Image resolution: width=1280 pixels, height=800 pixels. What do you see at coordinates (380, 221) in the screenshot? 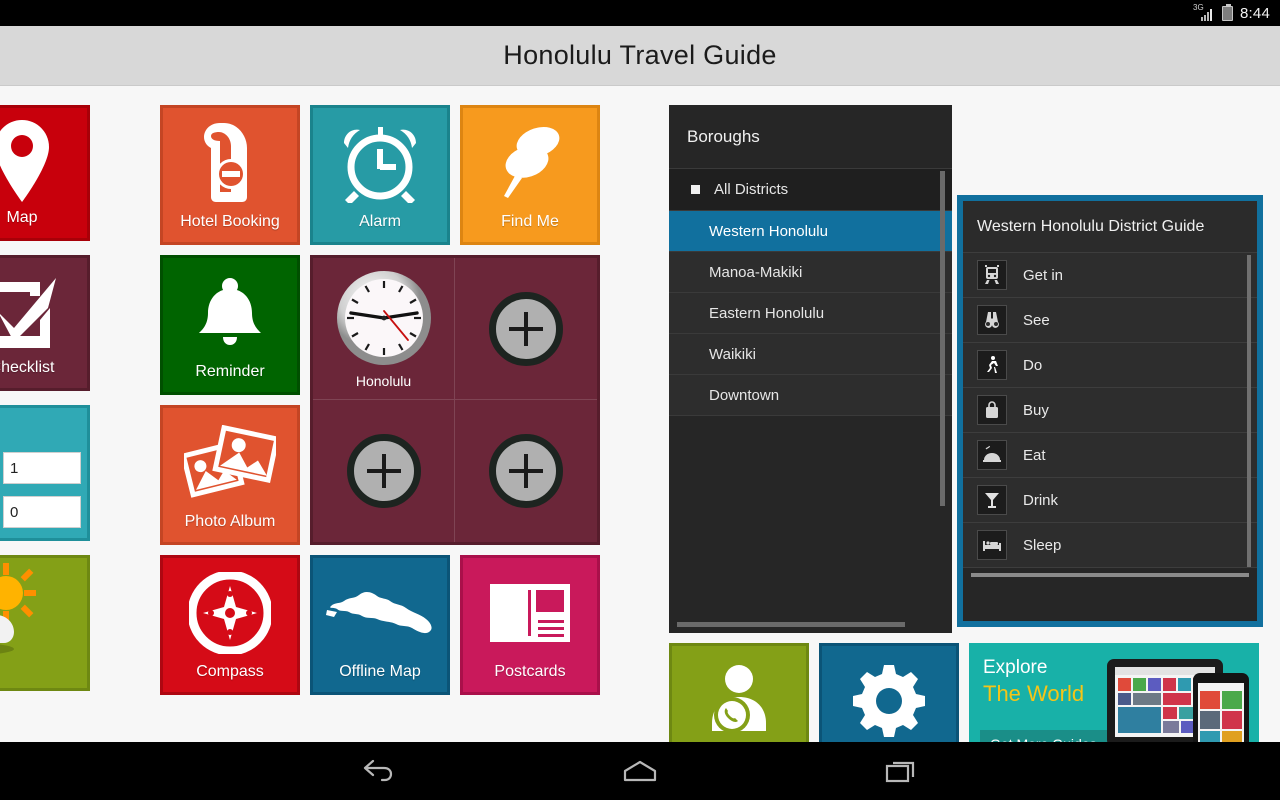
I see `tile-label: Alarm` at bounding box center [380, 221].